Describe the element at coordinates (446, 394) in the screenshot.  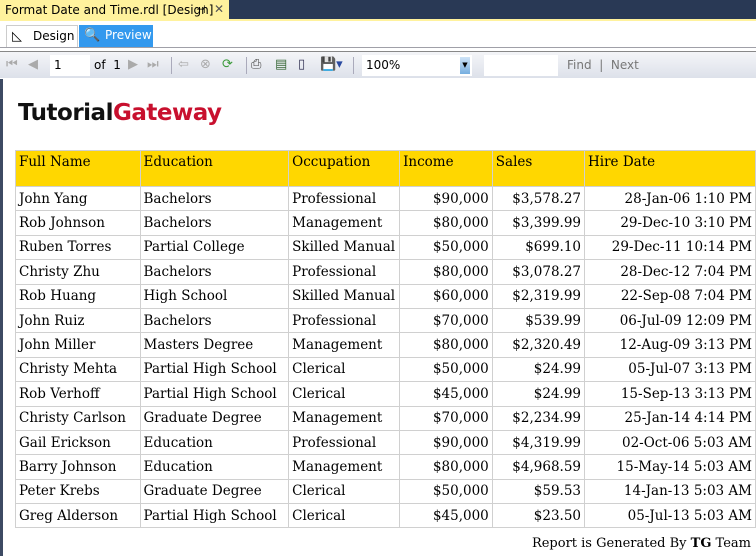
I see `table-cell: $45,000` at that location.